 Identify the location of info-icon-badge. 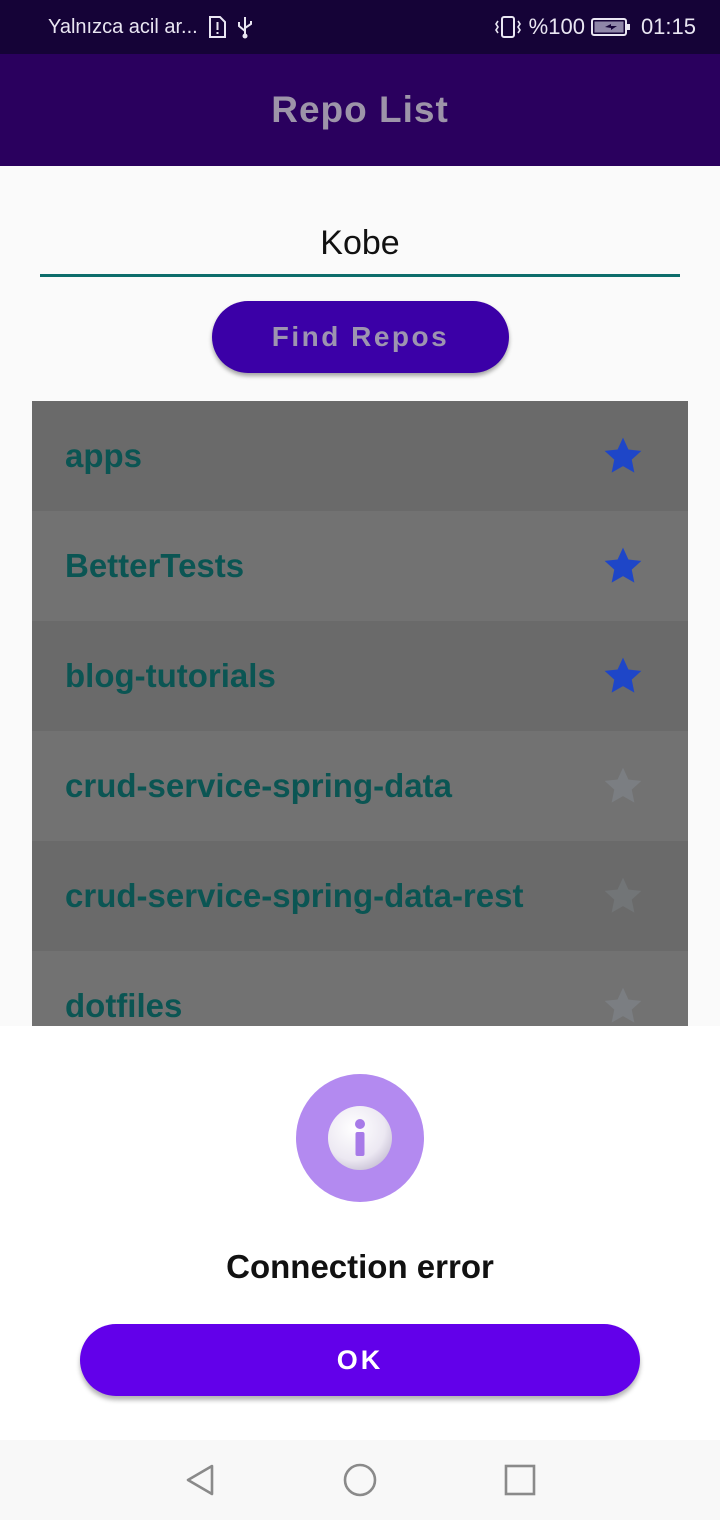
(360, 1138).